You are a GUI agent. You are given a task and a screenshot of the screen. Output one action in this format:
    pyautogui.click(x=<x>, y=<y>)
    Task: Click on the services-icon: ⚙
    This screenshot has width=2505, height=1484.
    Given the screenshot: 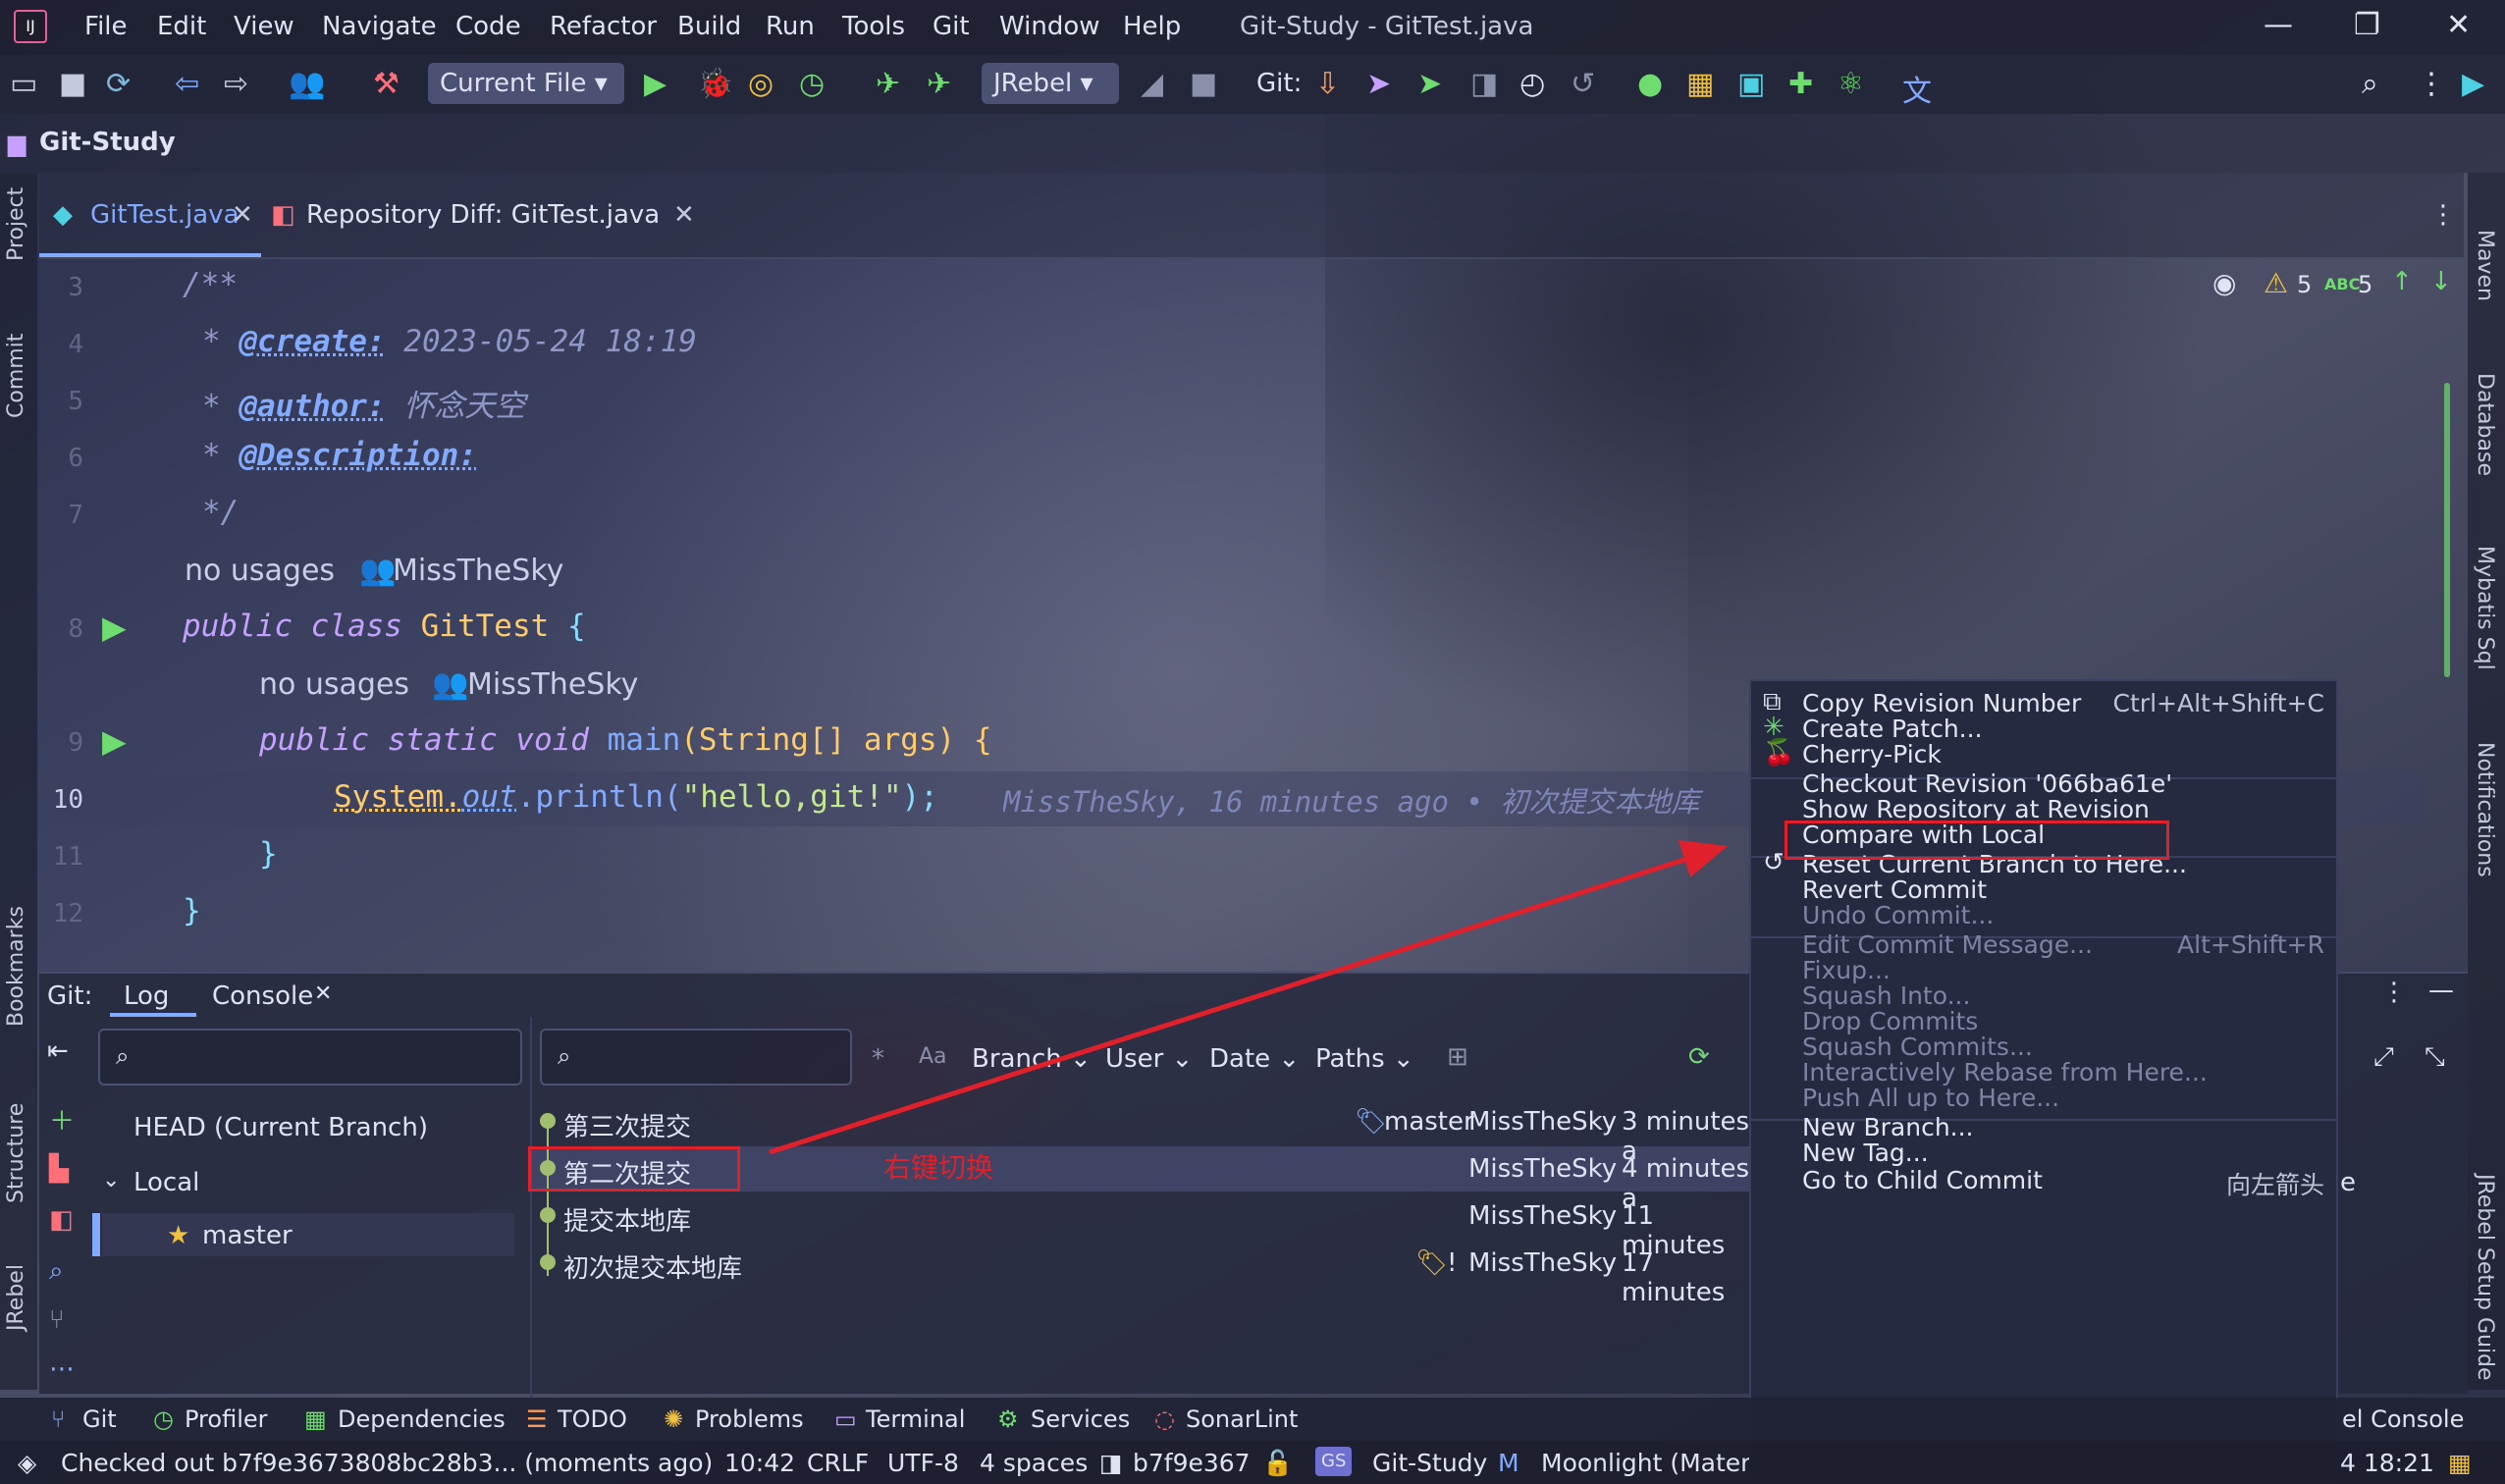 What is the action you would take?
    pyautogui.click(x=1008, y=1419)
    